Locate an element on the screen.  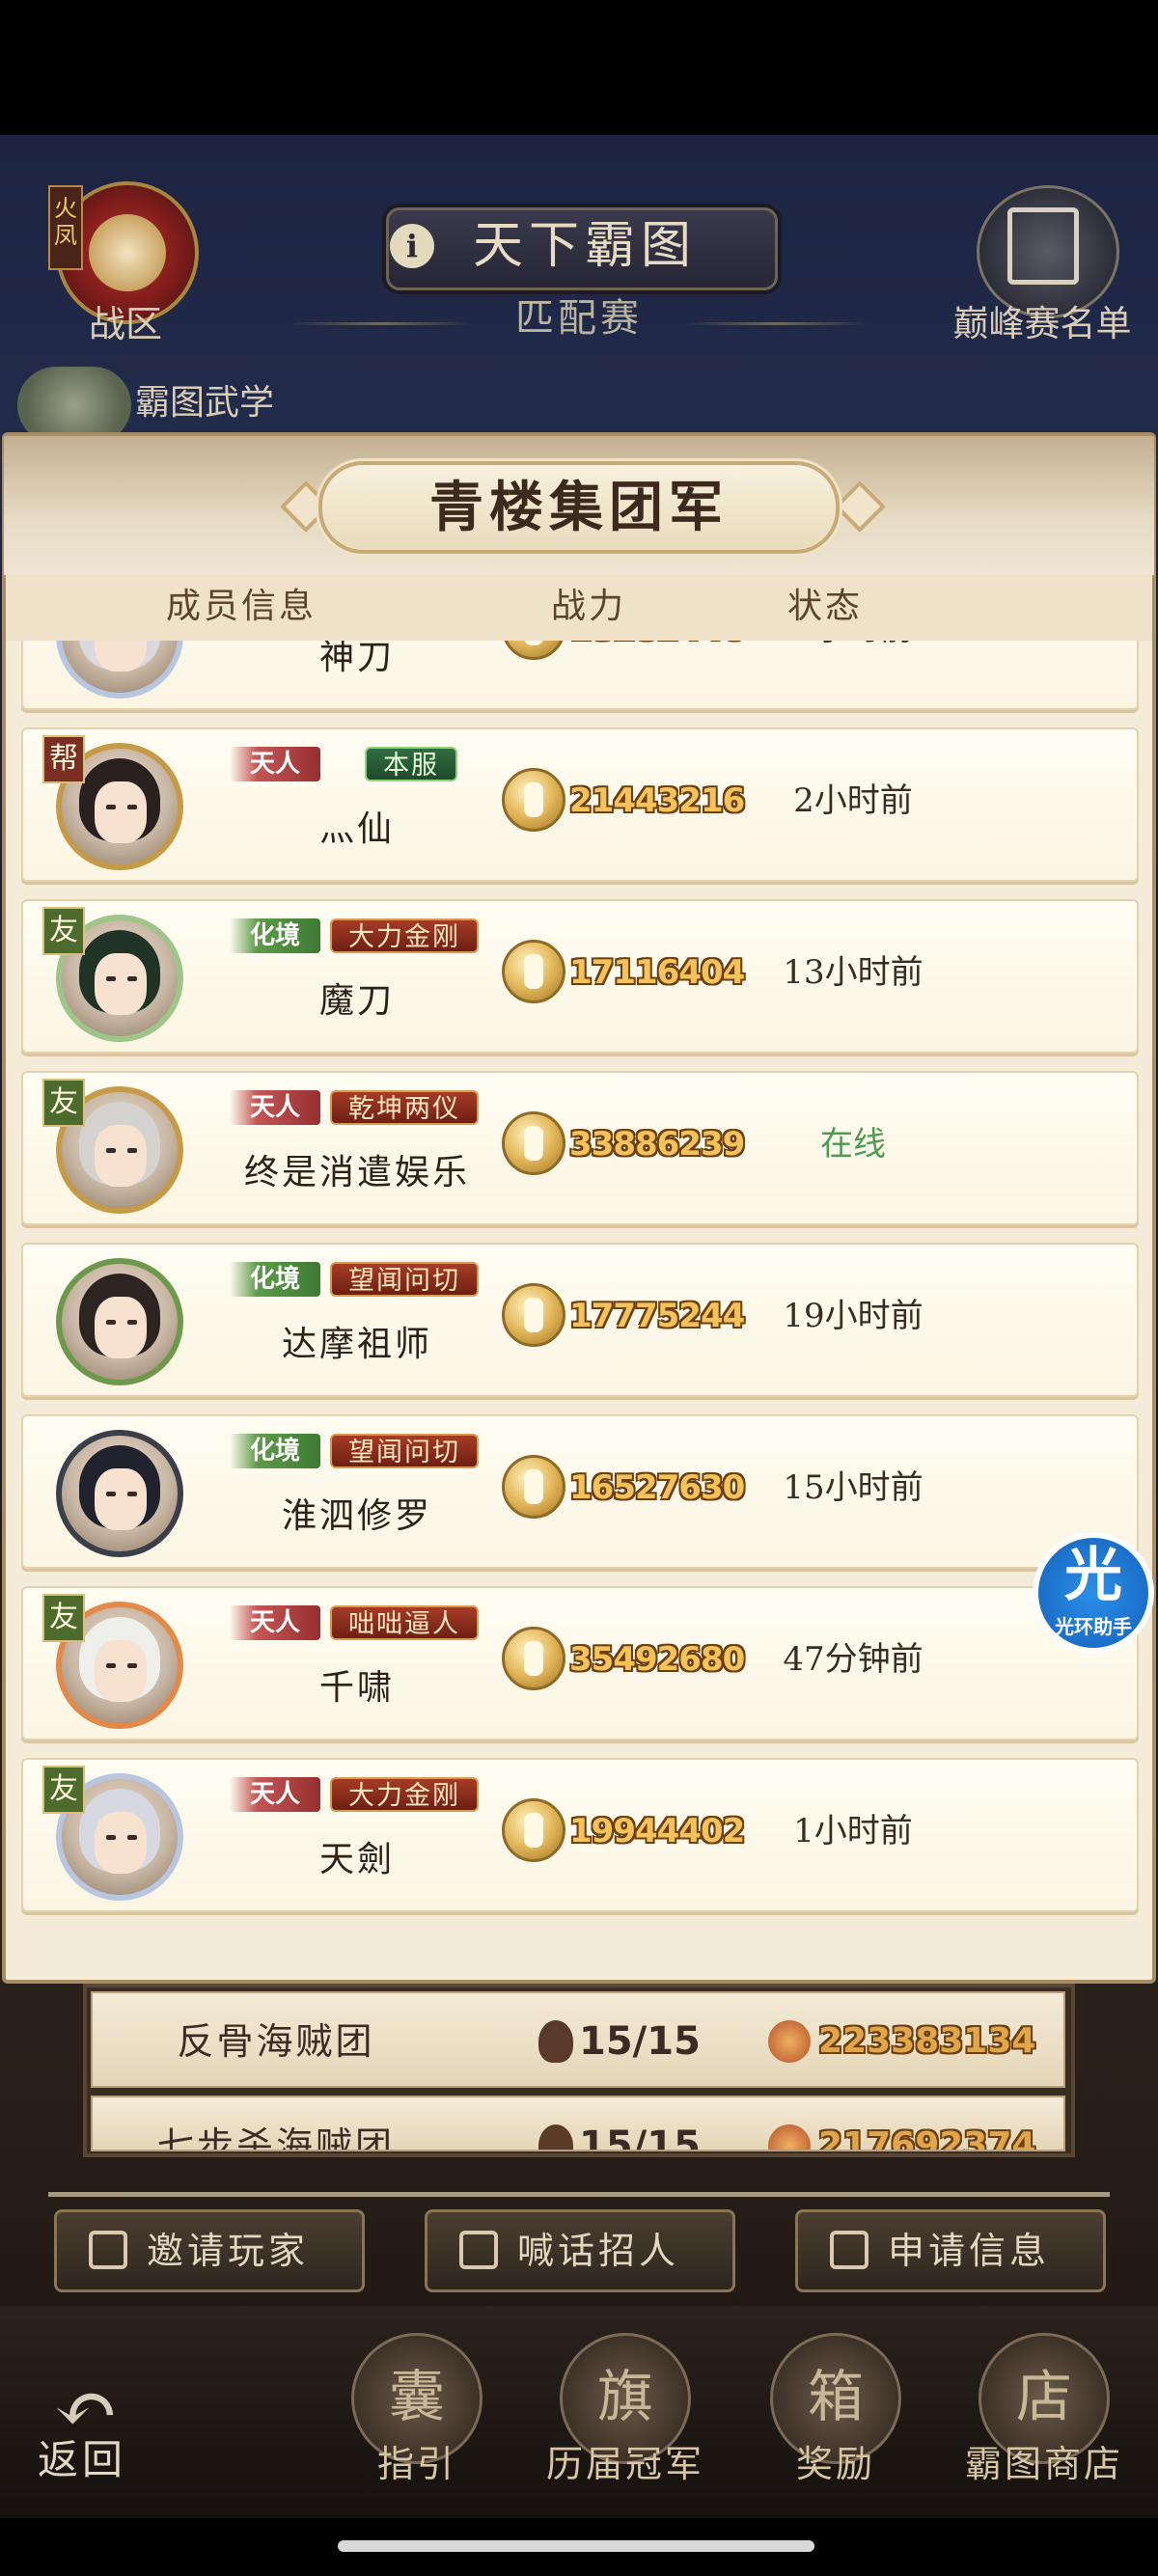
member-row: 友 天人 大力金刚天劍 19944402 1小时前 is located at coordinates (580, 1835).